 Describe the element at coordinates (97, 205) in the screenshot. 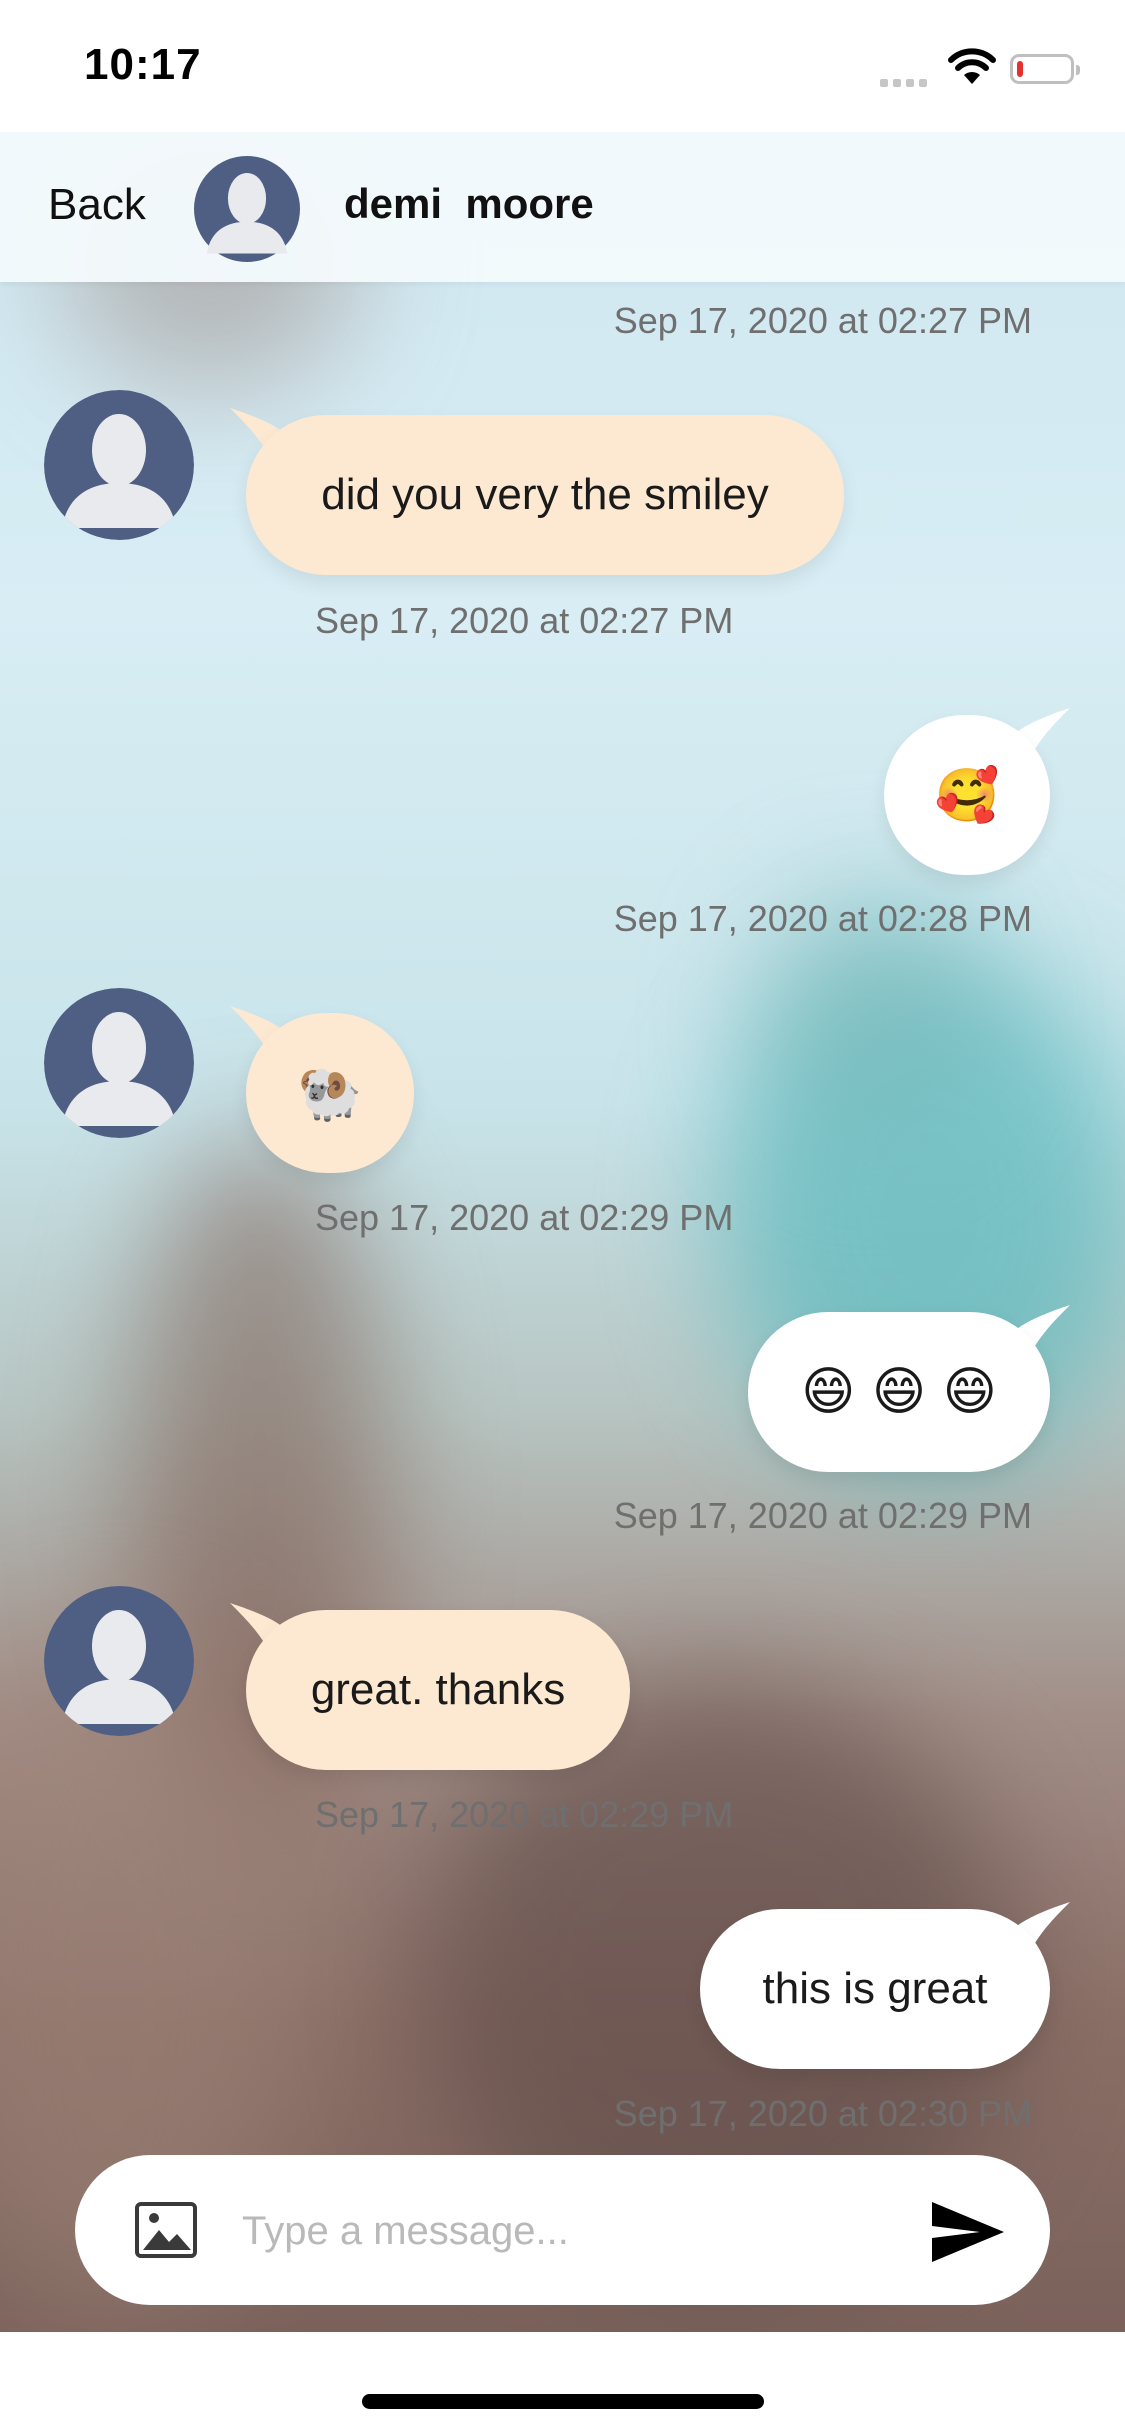

I see `back-button: Back` at that location.